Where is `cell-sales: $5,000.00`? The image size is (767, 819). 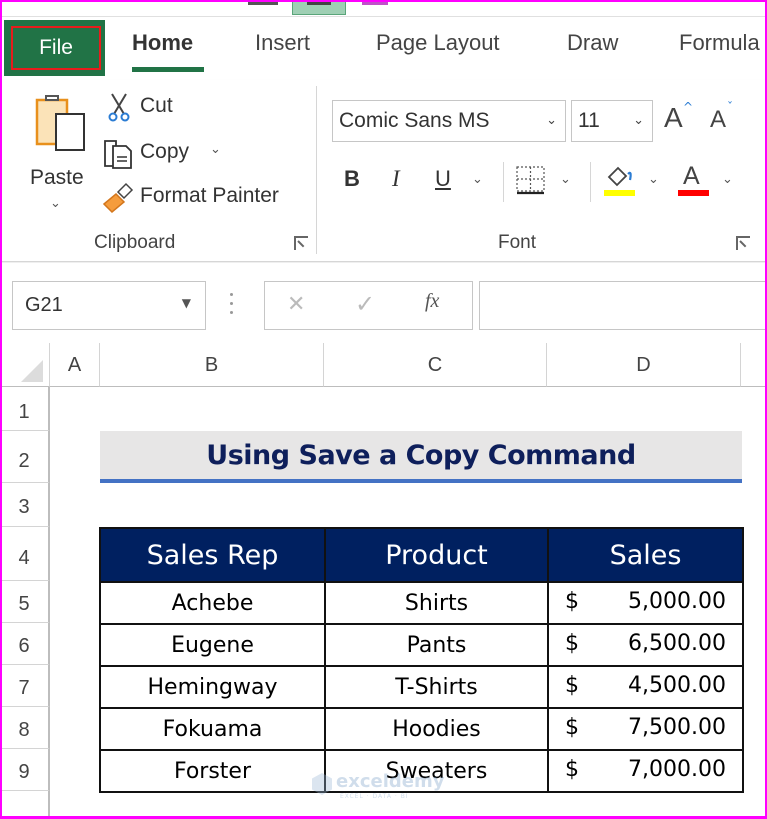 cell-sales: $5,000.00 is located at coordinates (645, 603).